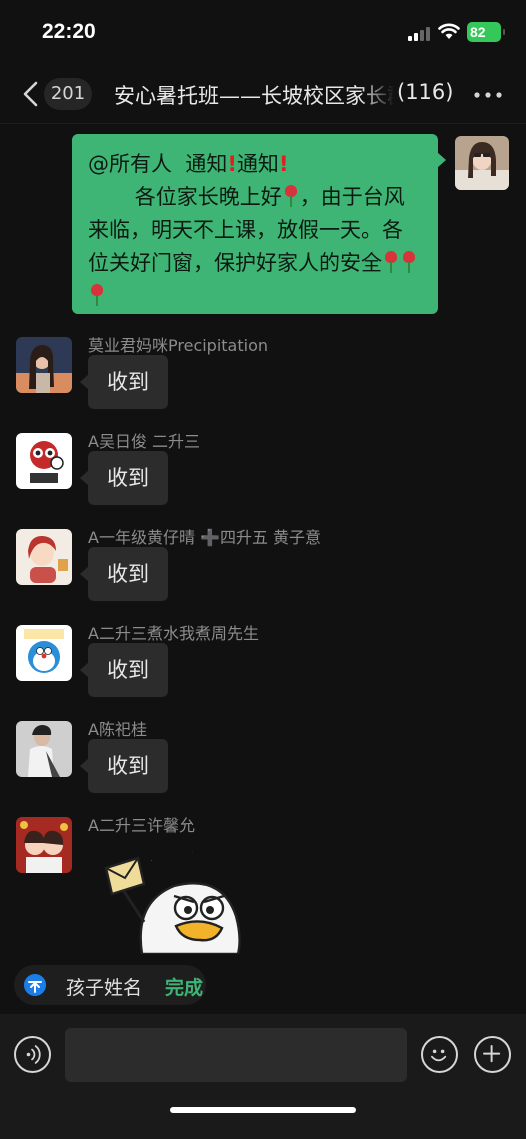 Image resolution: width=526 pixels, height=1139 pixels. I want to click on sender-name: 莫业君妈咪Precipitation, so click(178, 345).